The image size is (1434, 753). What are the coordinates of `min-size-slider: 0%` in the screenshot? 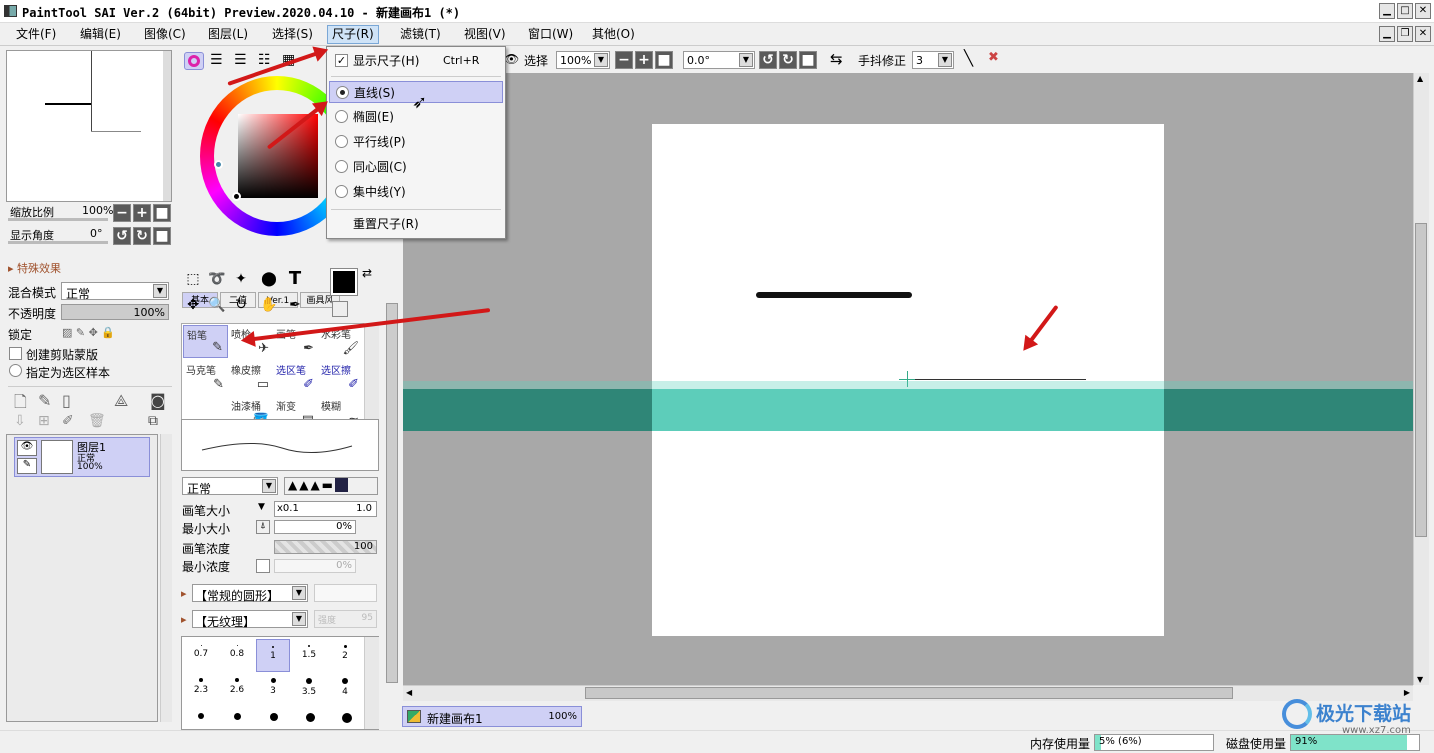 It's located at (315, 527).